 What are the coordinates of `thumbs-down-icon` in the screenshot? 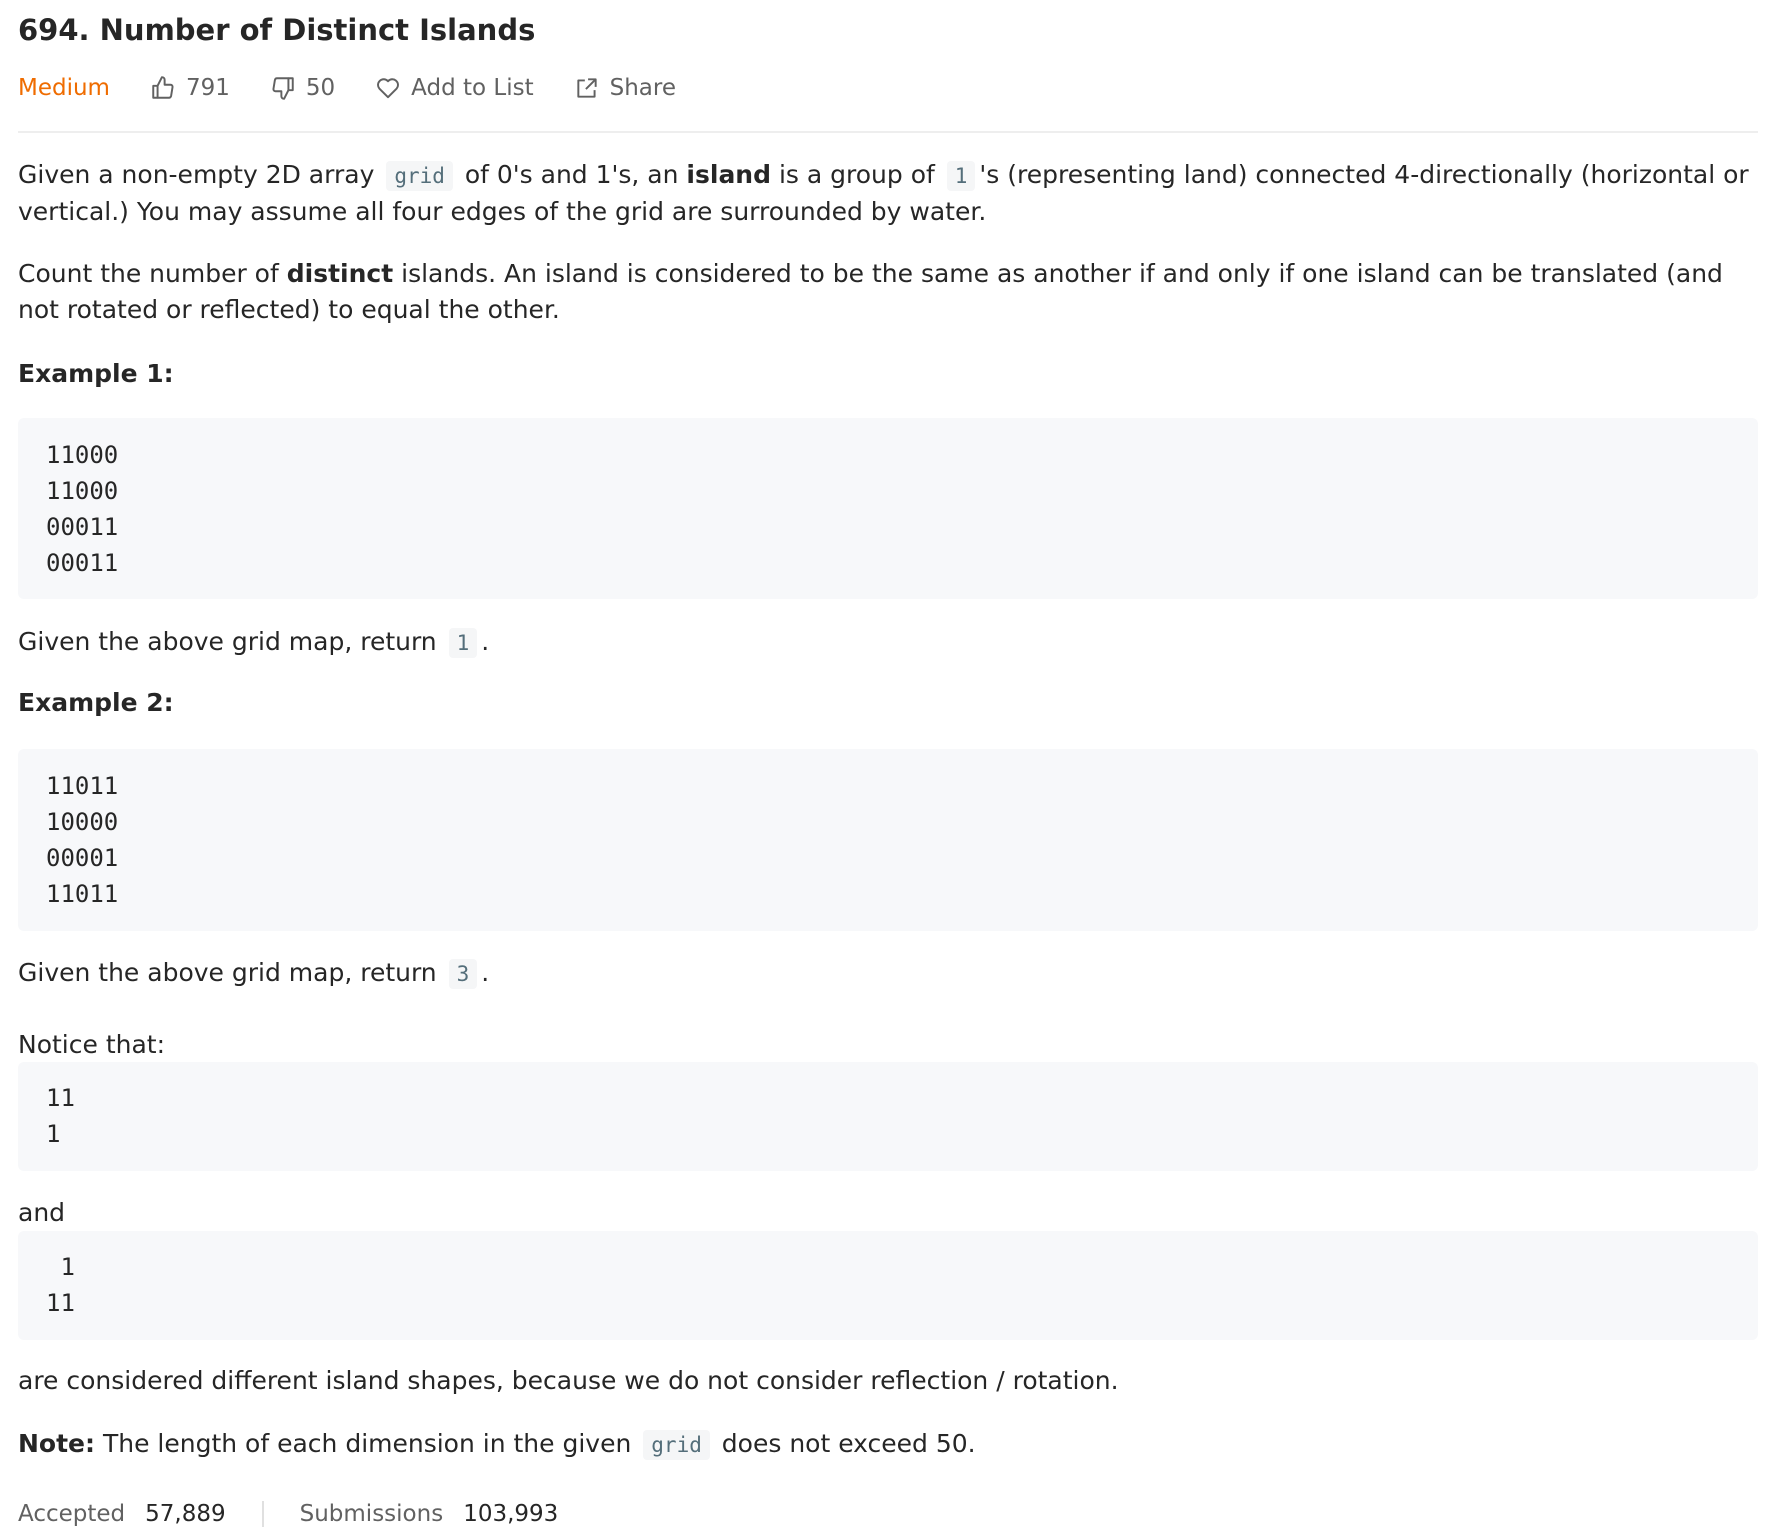 It's located at (283, 88).